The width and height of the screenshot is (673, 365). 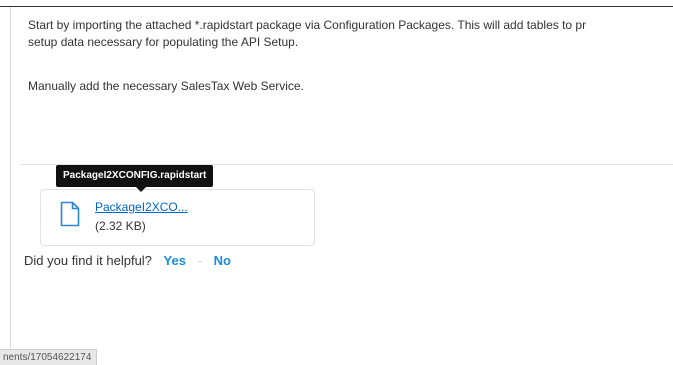 What do you see at coordinates (141, 189) in the screenshot?
I see `tooltip-arrow` at bounding box center [141, 189].